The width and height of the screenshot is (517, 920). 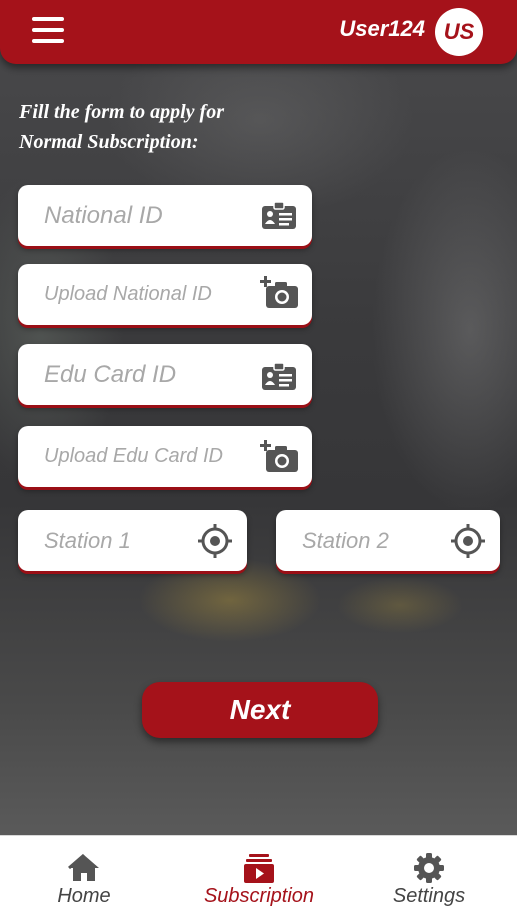 I want to click on home-icon, so click(x=83, y=867).